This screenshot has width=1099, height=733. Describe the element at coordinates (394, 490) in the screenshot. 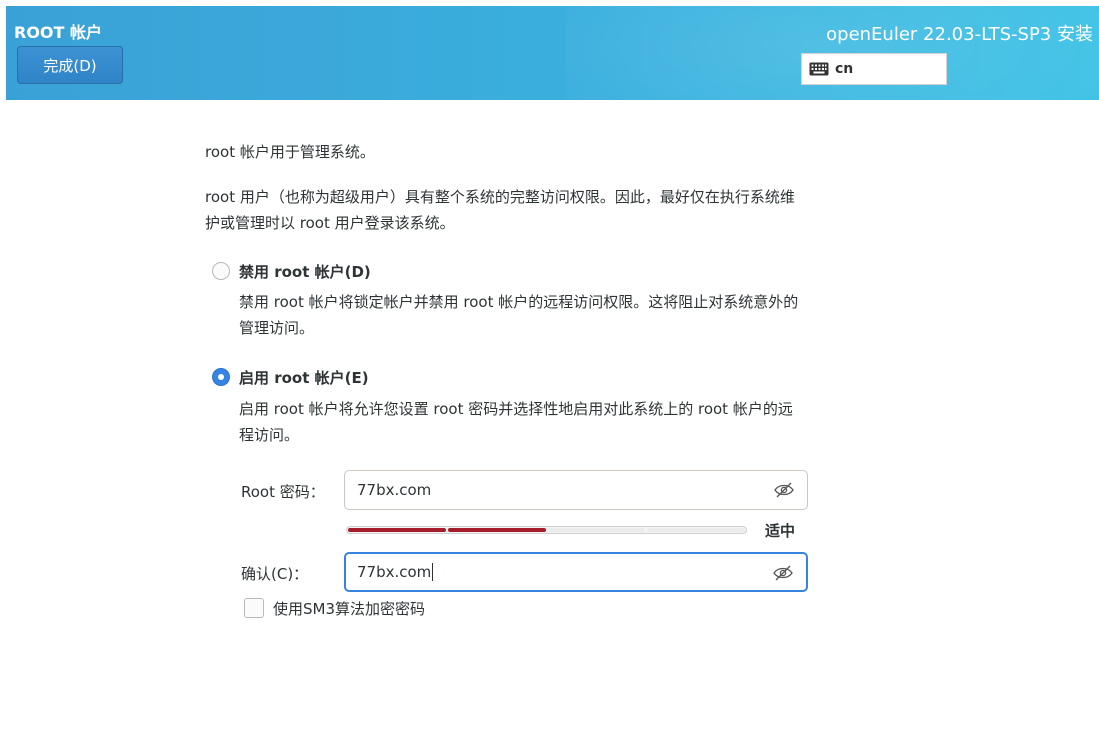

I see `root-password-value: 77bx.com` at that location.